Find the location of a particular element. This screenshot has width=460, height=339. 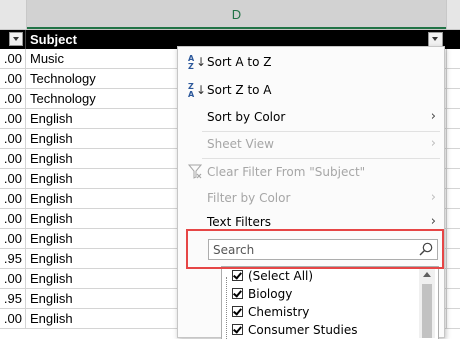

column-header-c is located at coordinates (13, 14).